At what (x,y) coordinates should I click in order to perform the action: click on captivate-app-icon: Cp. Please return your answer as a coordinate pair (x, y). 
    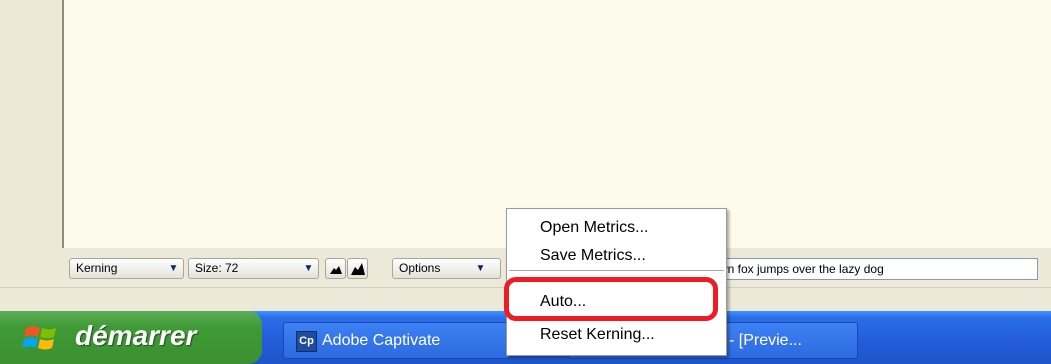
    Looking at the image, I should click on (306, 341).